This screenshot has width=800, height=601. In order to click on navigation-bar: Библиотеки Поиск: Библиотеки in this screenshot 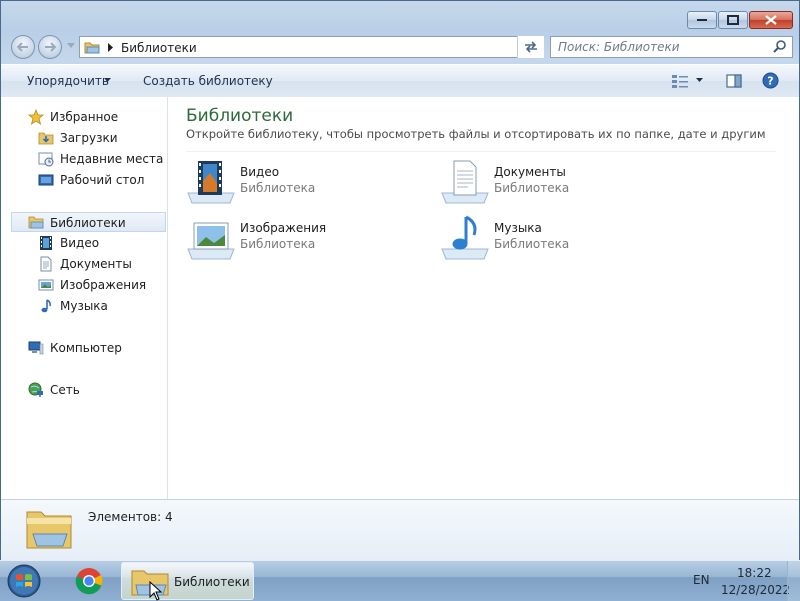, I will do `click(401, 48)`.